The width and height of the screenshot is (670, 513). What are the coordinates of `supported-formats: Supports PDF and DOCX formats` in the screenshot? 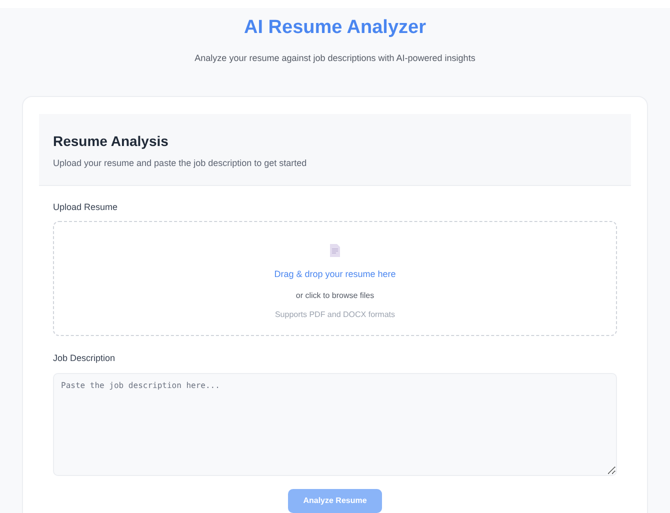 It's located at (335, 314).